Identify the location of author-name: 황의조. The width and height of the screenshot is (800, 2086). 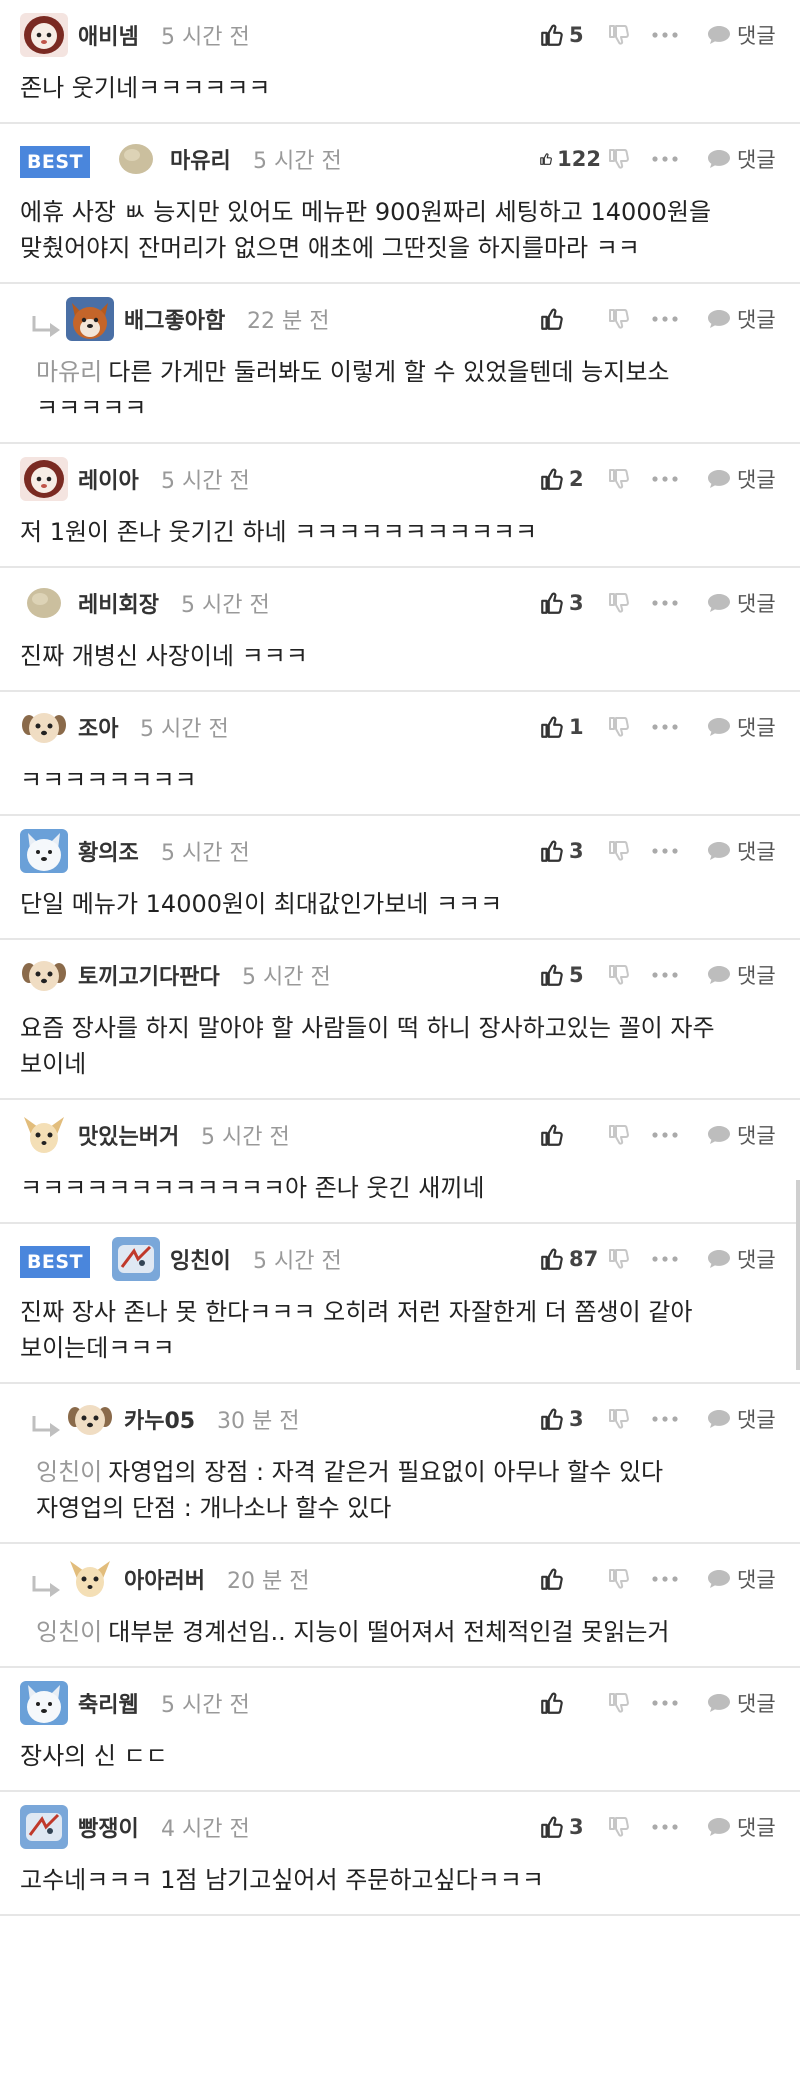
(108, 851).